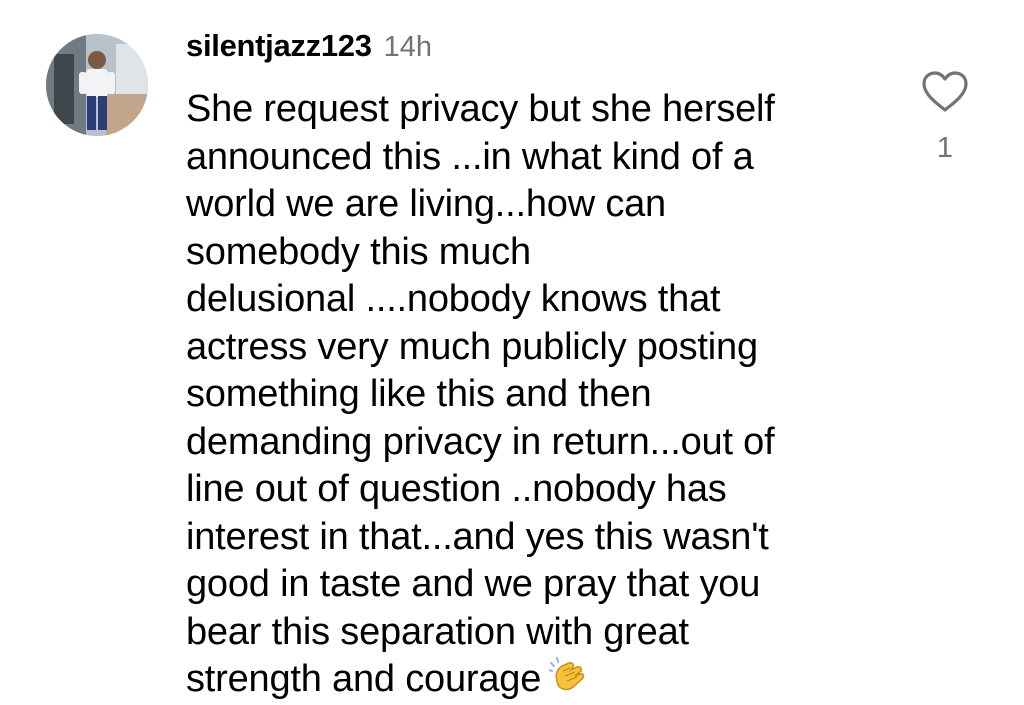  I want to click on comment-text-line: delusional ....nobody knows that, so click(453, 299).